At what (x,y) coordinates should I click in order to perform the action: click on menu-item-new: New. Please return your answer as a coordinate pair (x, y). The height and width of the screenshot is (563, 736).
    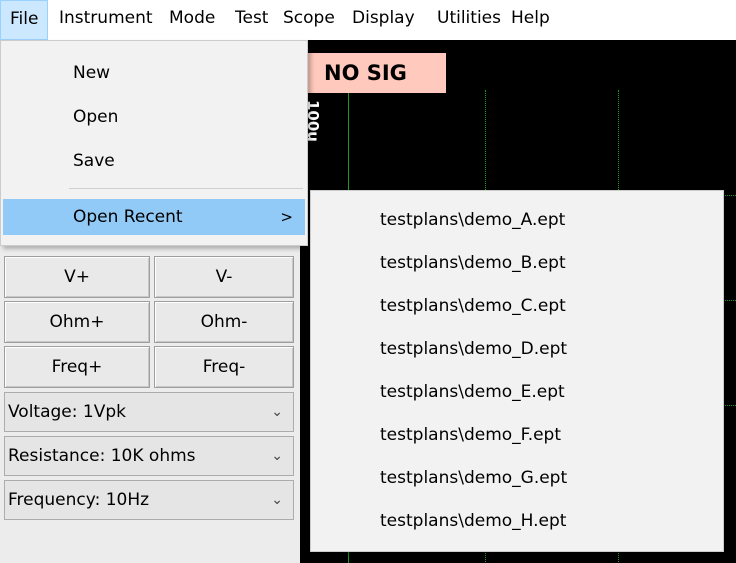
    Looking at the image, I should click on (154, 73).